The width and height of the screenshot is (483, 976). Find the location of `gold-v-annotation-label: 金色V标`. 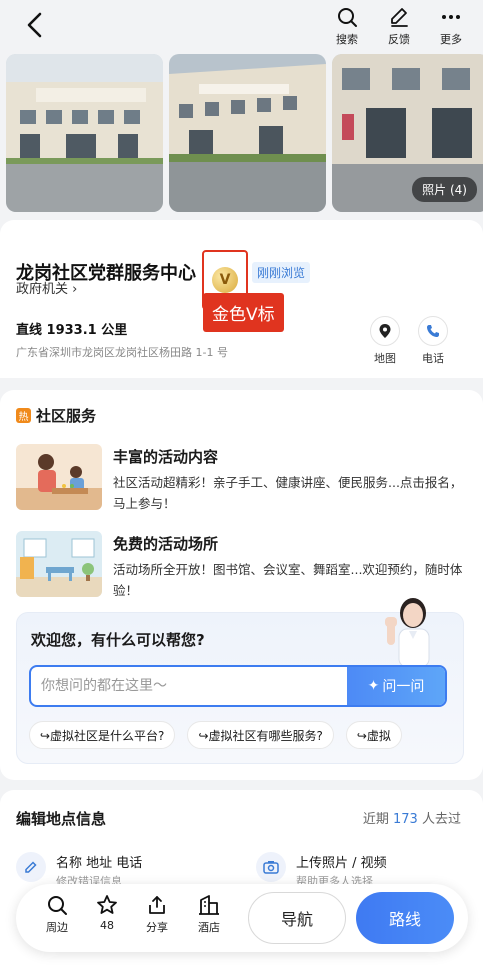

gold-v-annotation-label: 金色V标 is located at coordinates (243, 312).